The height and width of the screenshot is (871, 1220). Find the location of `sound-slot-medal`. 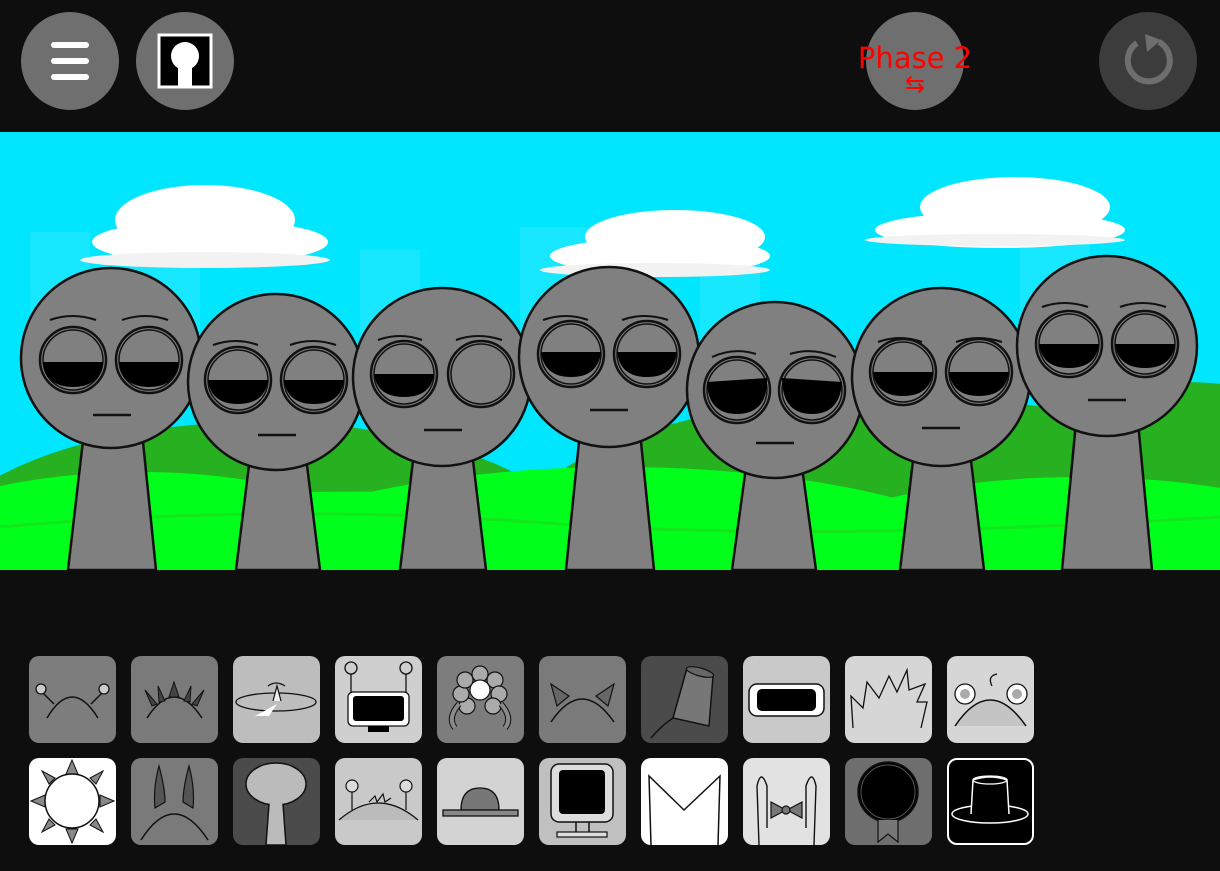

sound-slot-medal is located at coordinates (888, 801).